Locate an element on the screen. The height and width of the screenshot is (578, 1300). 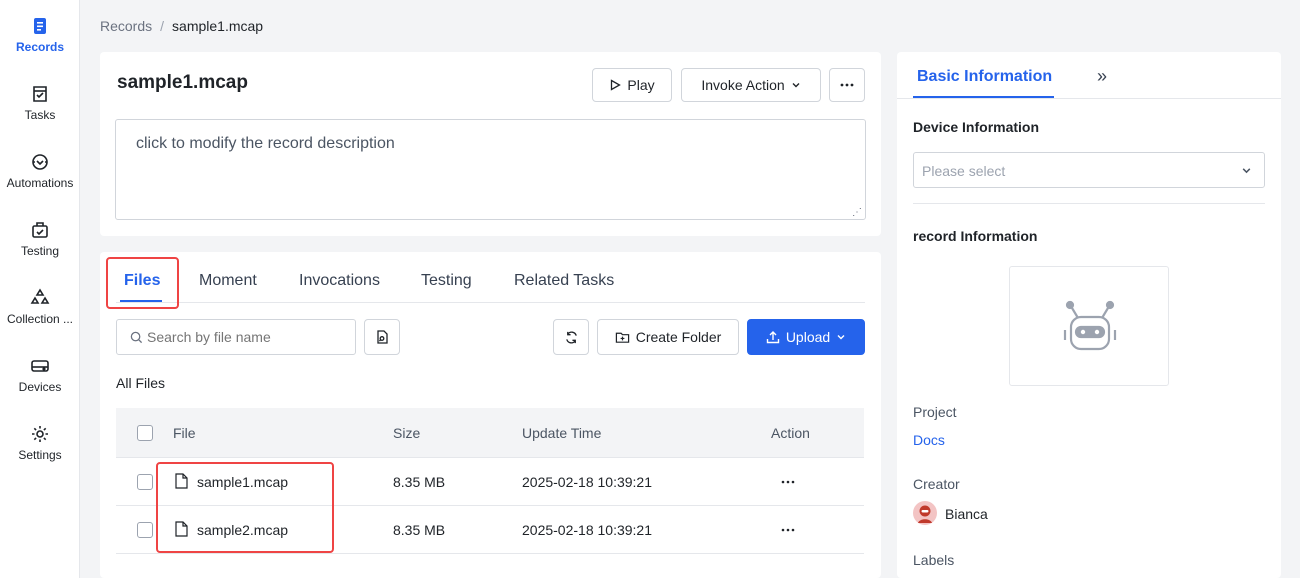
tab-active-indicator is located at coordinates (141, 301).